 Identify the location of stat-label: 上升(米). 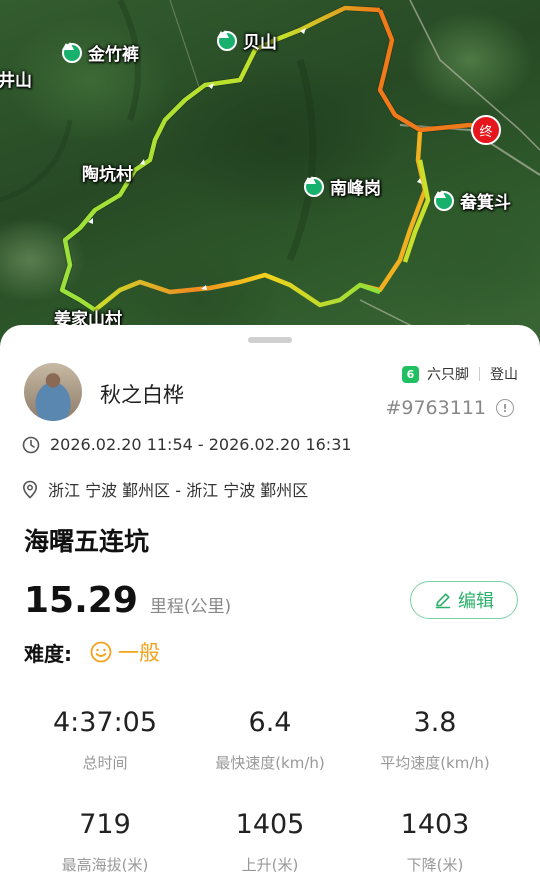
(270, 865).